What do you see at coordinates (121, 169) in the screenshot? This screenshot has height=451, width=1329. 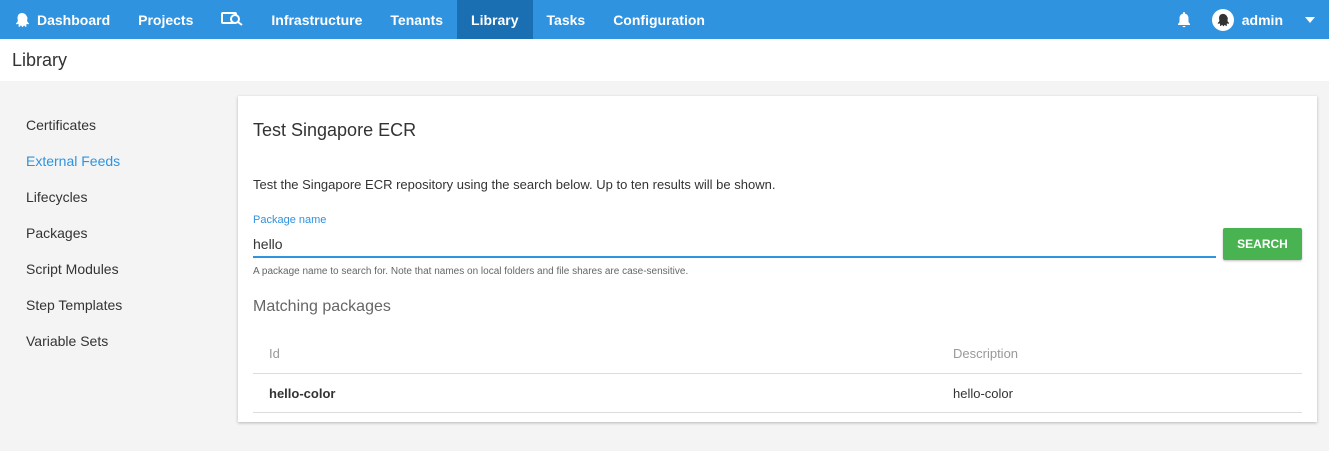 I see `sidebar-item-external-feeds: External Feeds` at bounding box center [121, 169].